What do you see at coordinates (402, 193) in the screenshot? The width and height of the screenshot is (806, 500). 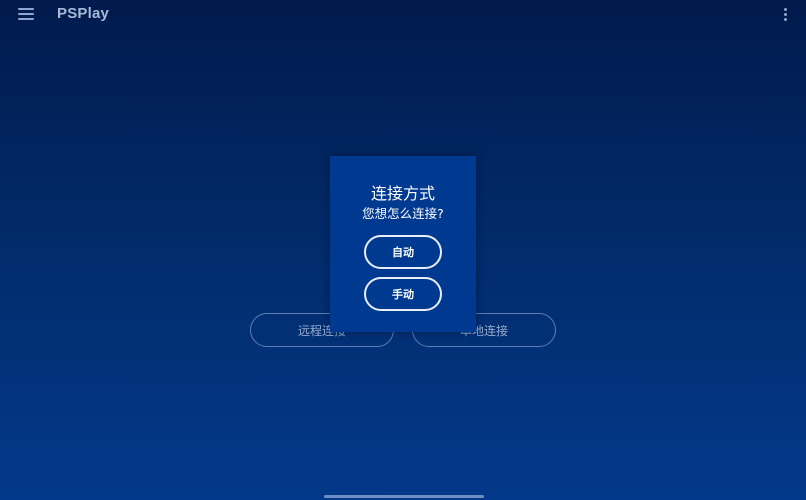 I see `dialog-title: 连接方式` at bounding box center [402, 193].